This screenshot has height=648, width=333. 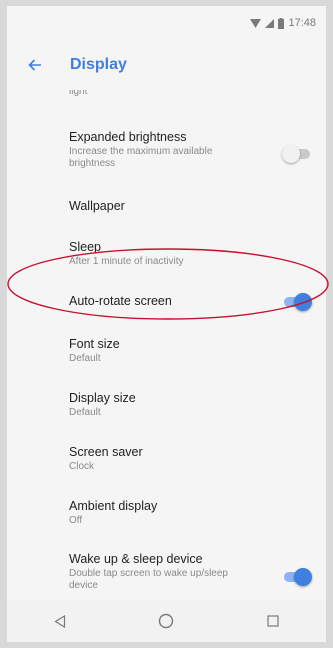 What do you see at coordinates (166, 459) in the screenshot?
I see `setting-screen-saver: Screen saver Clock` at bounding box center [166, 459].